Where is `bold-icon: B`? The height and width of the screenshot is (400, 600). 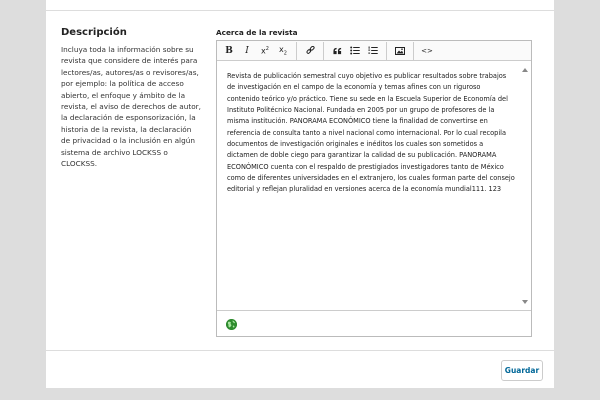 bold-icon: B is located at coordinates (229, 50).